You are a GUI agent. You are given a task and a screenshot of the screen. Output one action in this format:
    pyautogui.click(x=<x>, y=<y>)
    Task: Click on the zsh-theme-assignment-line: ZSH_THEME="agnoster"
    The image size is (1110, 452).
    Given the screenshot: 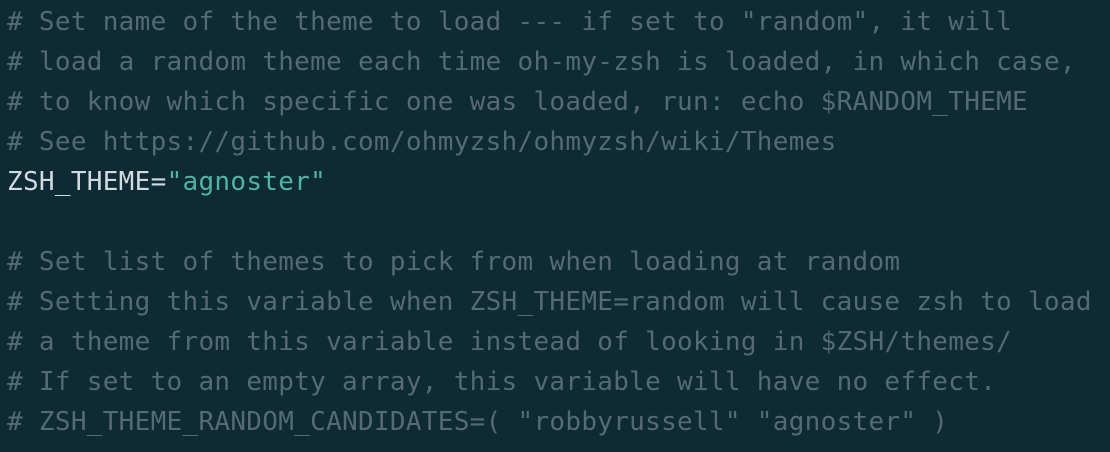 What is the action you would take?
    pyautogui.click(x=166, y=182)
    